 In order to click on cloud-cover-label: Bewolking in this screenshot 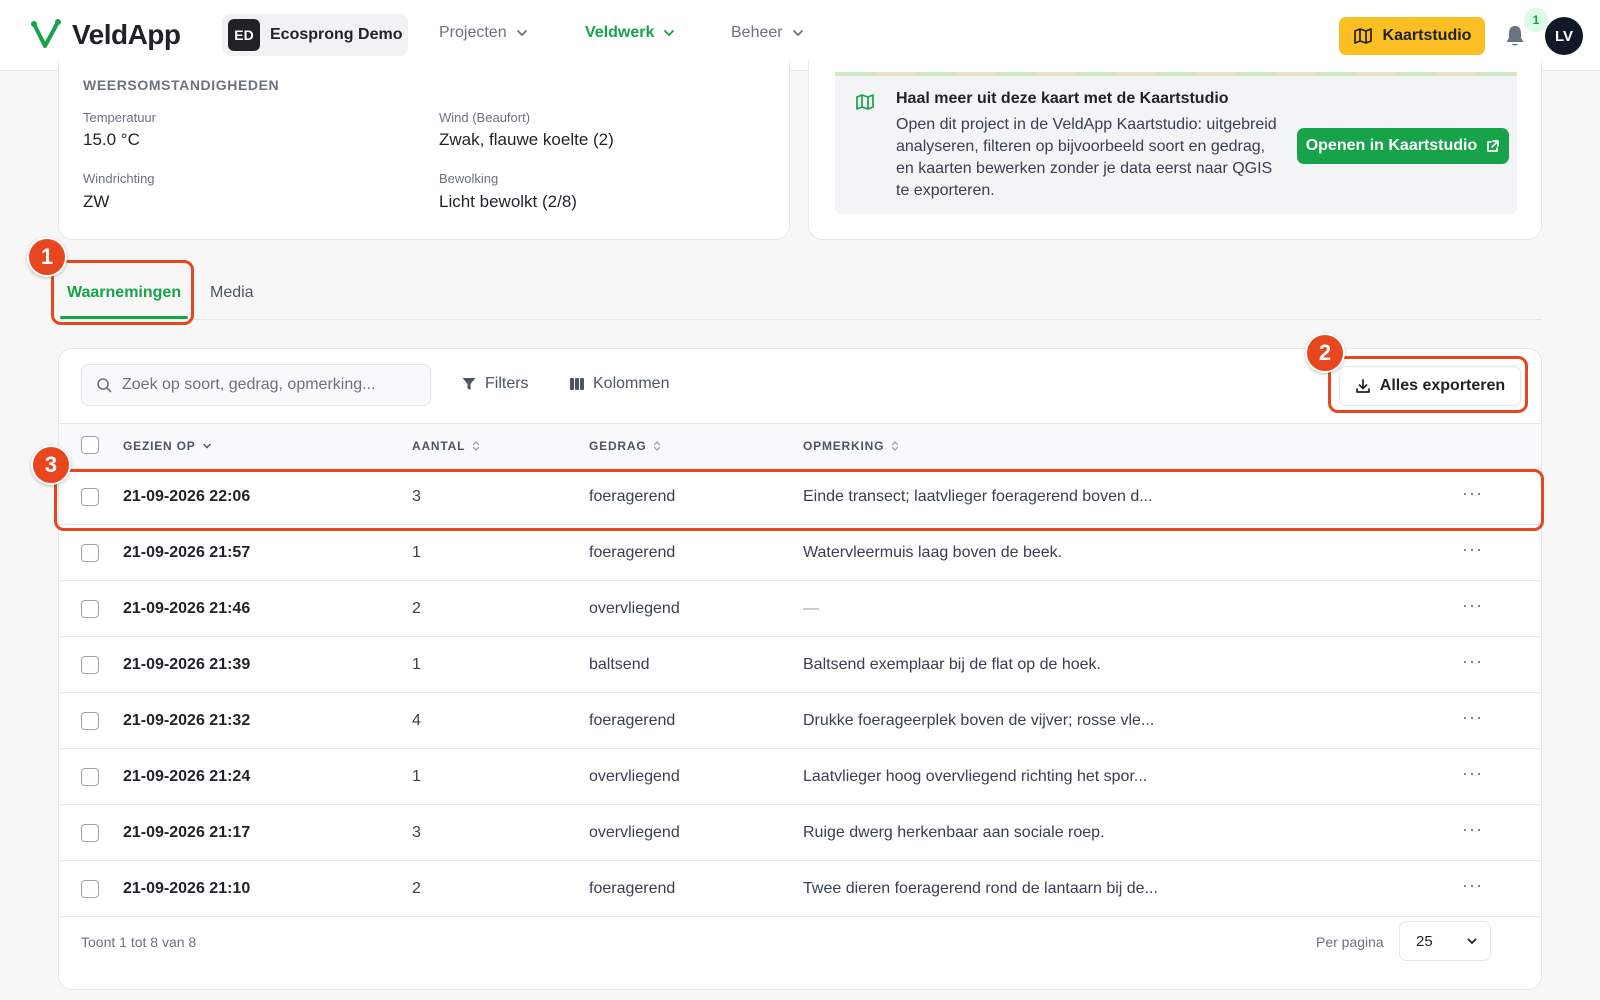, I will do `click(469, 178)`.